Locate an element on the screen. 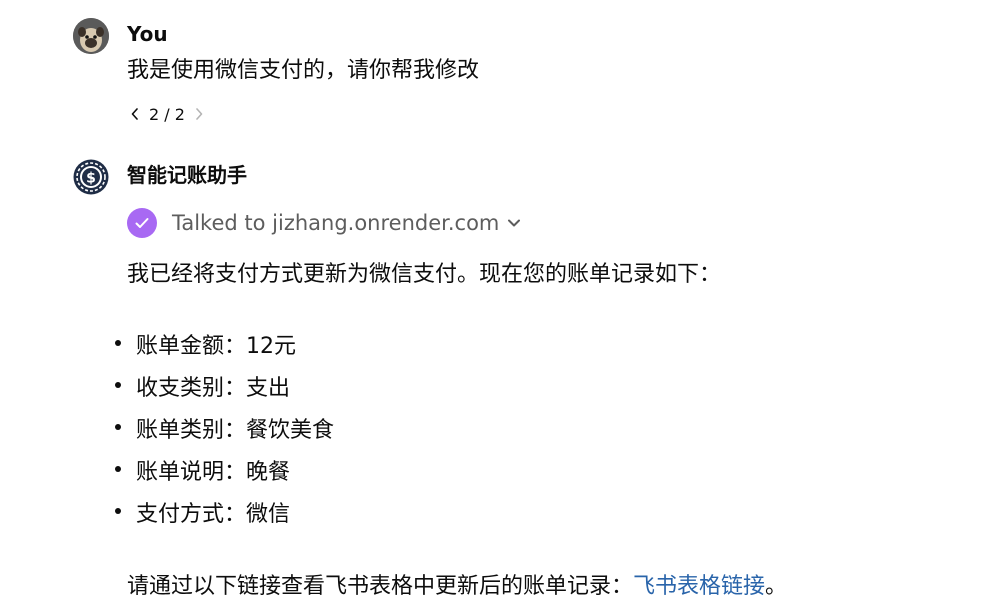 This screenshot has width=992, height=614. list-item: 收支类别：支出 is located at coordinates (223, 396).